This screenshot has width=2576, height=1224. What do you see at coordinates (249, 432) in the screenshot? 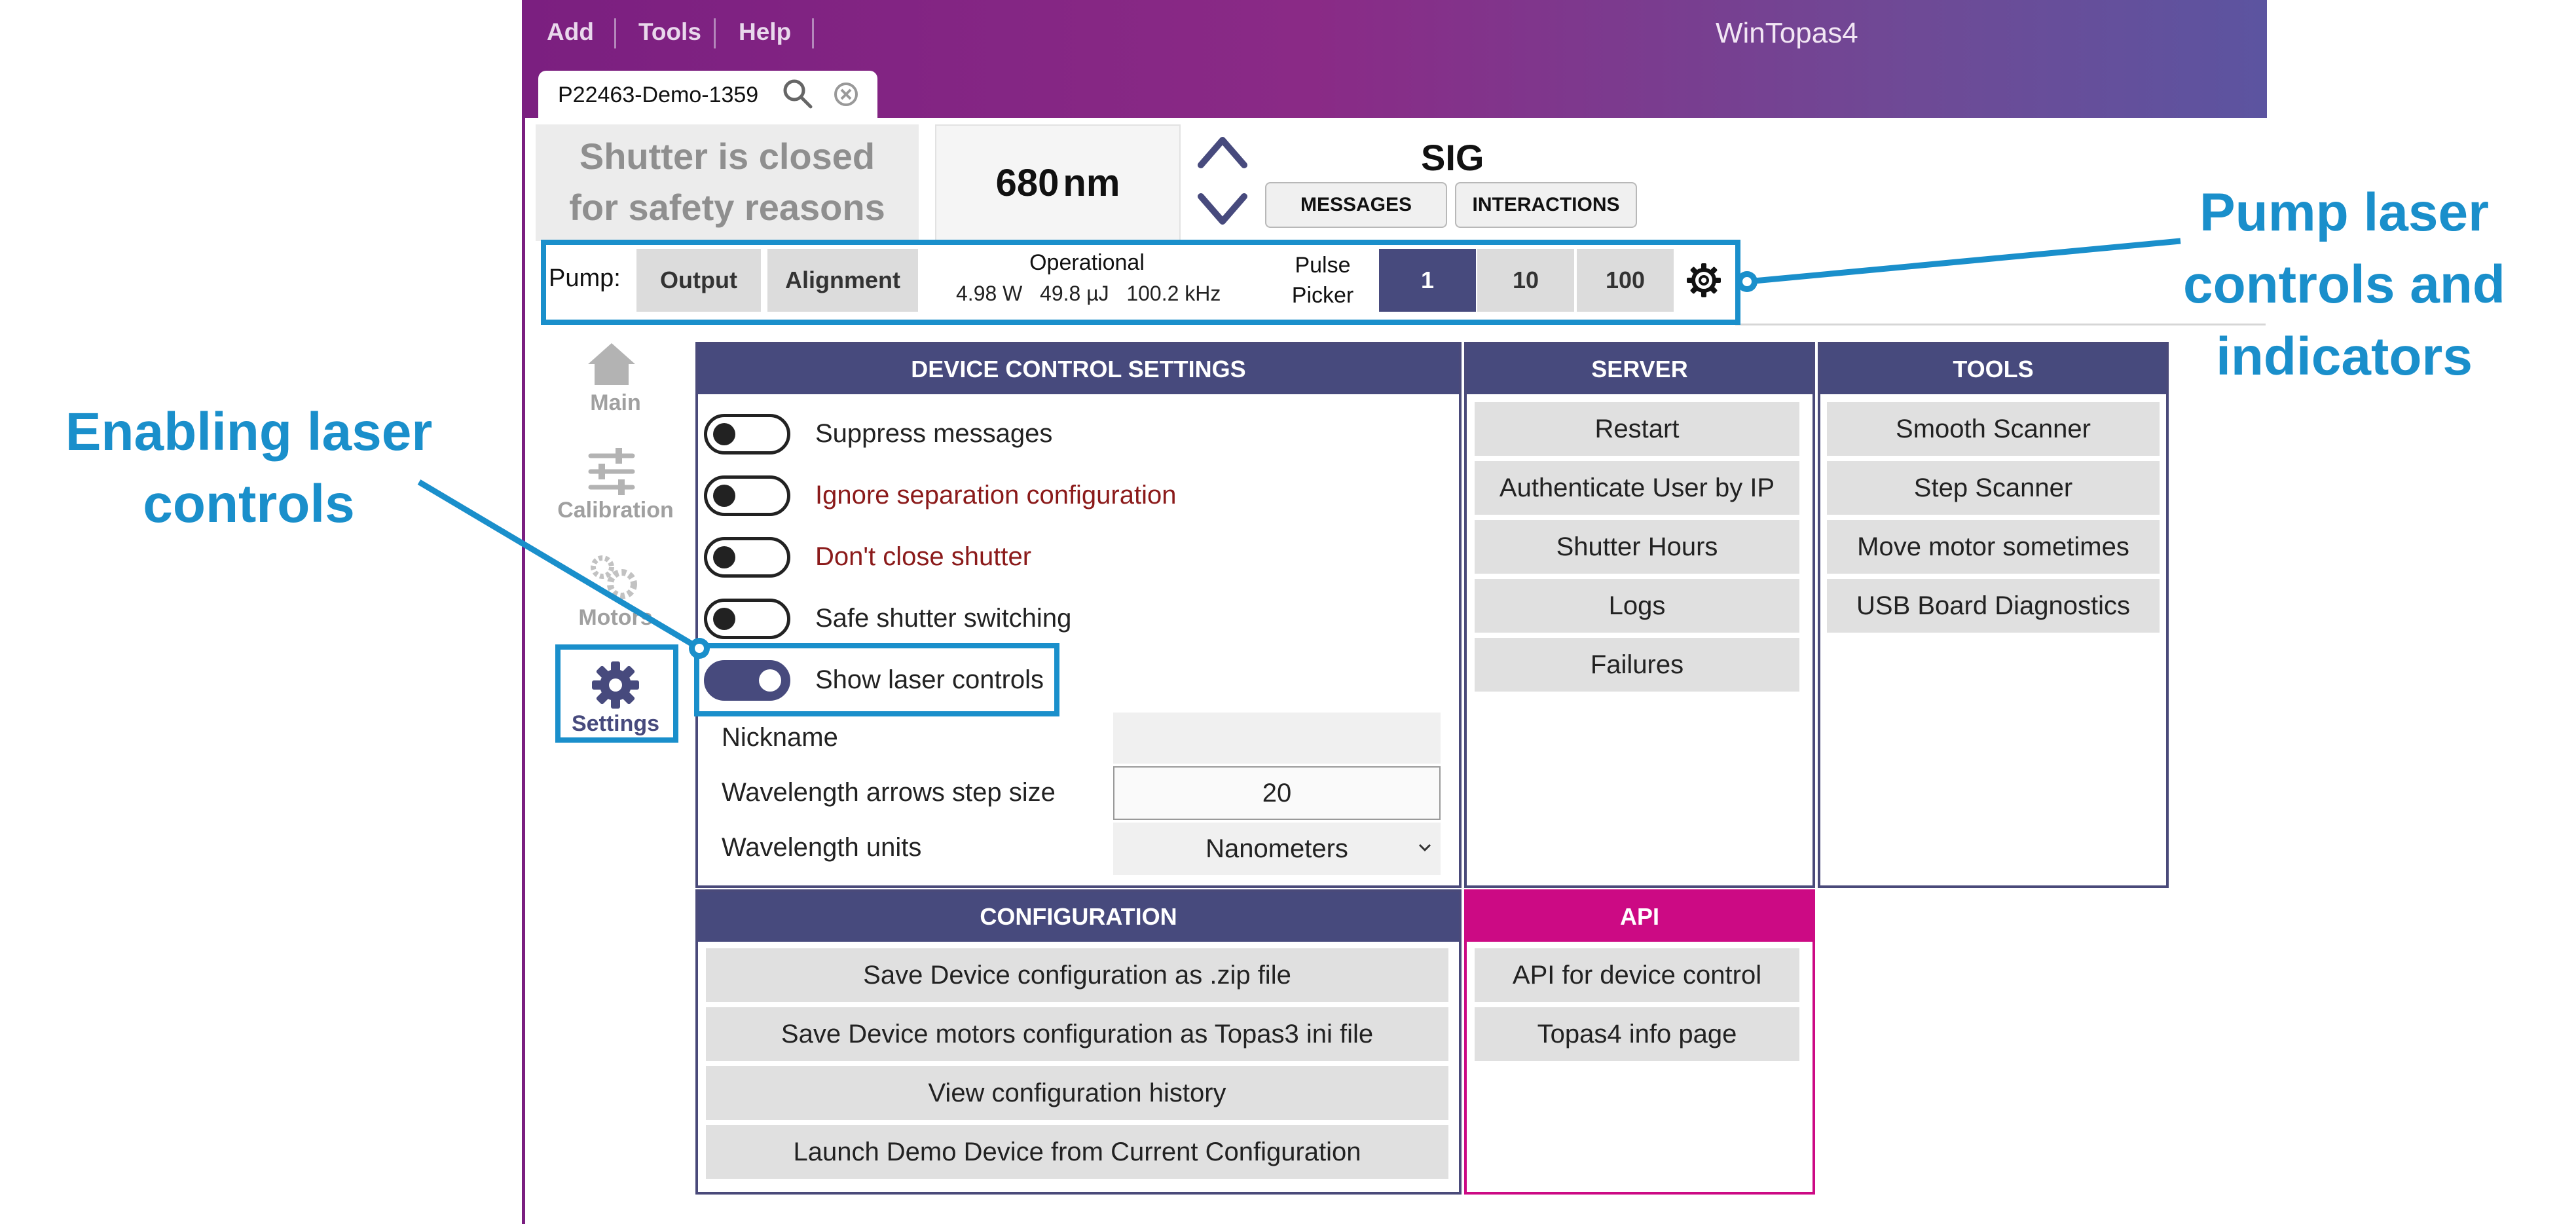
I see `annotation-line: Enabling laser` at bounding box center [249, 432].